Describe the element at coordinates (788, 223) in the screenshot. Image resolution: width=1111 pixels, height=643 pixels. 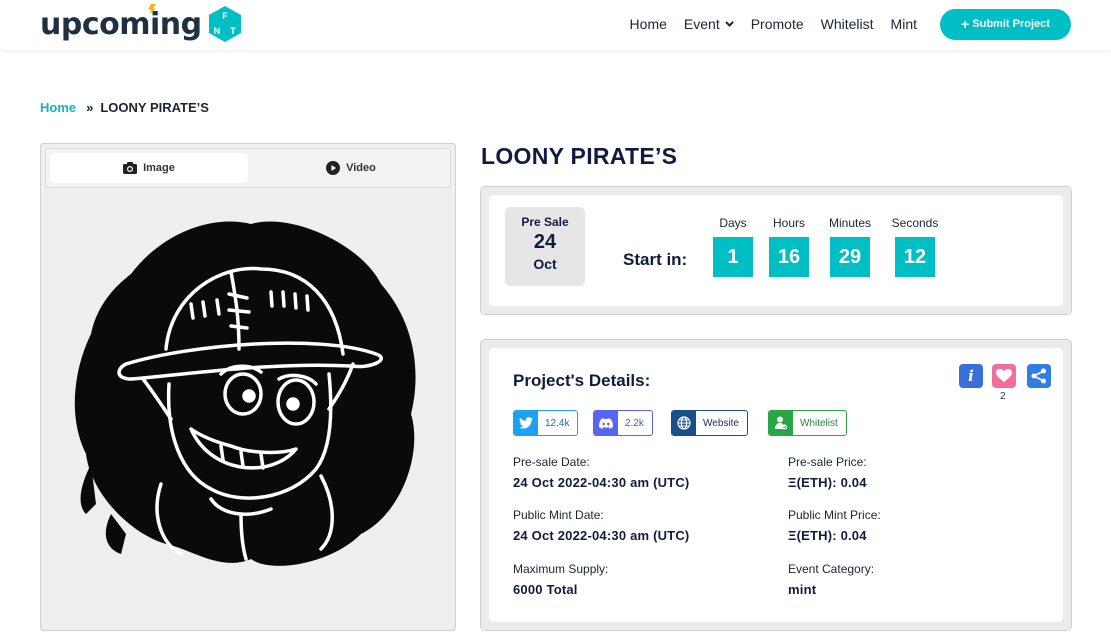
I see `countdown-hours-label: Hours` at that location.